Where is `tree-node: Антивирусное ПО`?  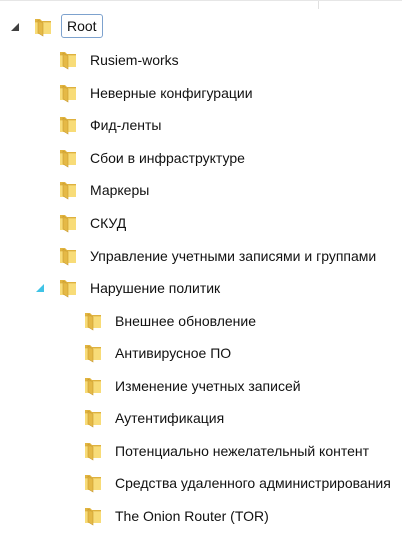 tree-node: Антивирусное ПО is located at coordinates (200, 353).